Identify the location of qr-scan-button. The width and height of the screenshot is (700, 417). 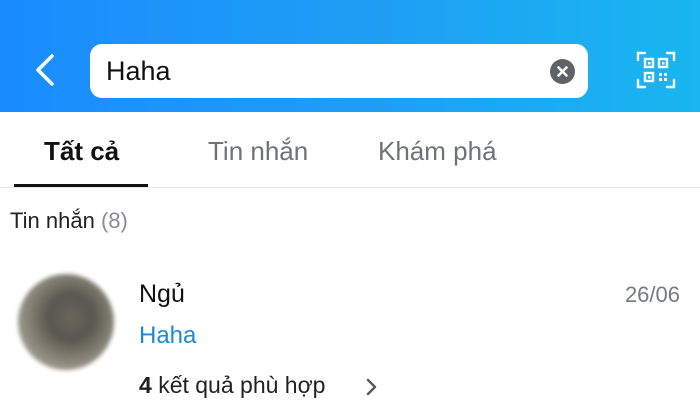
(656, 70).